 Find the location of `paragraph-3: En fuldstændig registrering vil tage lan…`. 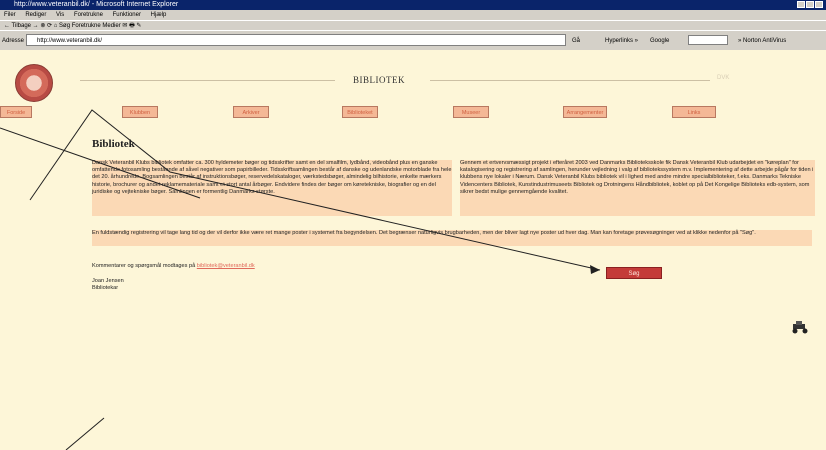

paragraph-3: En fuldstændig registrering vil tage lan… is located at coordinates (452, 238).